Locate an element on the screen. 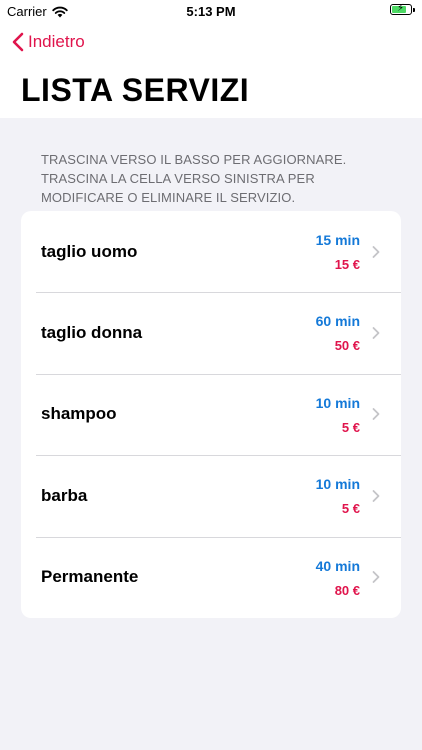  service-duration: 15 min is located at coordinates (337, 240).